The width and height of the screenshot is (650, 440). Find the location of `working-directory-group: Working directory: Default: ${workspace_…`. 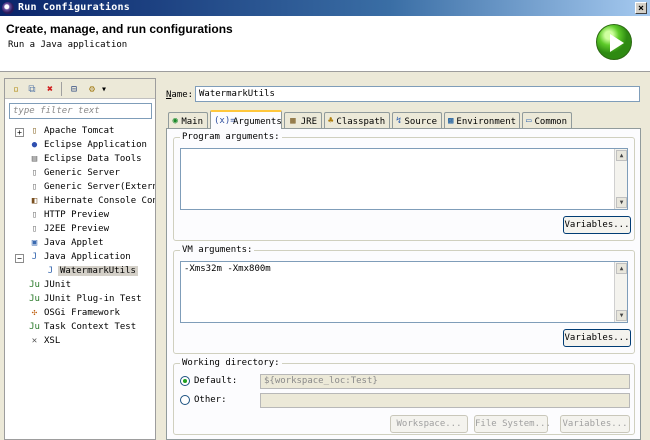

working-directory-group: Working directory: Default: ${workspace_… is located at coordinates (404, 396).